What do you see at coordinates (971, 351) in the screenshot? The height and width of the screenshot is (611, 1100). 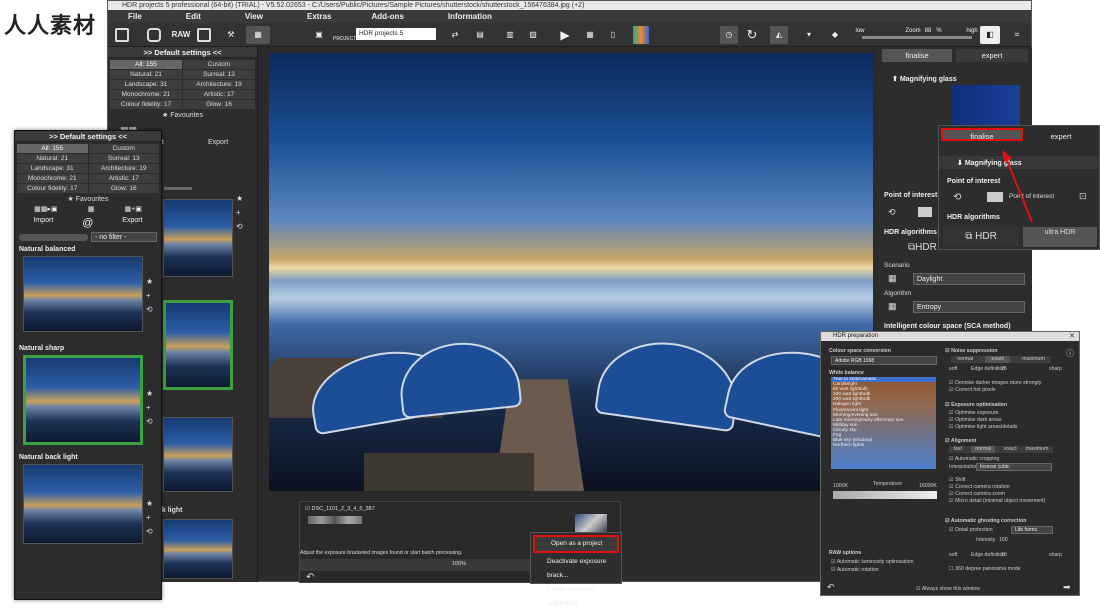 I see `noise-heading: ☑ Noise suppression` at bounding box center [971, 351].